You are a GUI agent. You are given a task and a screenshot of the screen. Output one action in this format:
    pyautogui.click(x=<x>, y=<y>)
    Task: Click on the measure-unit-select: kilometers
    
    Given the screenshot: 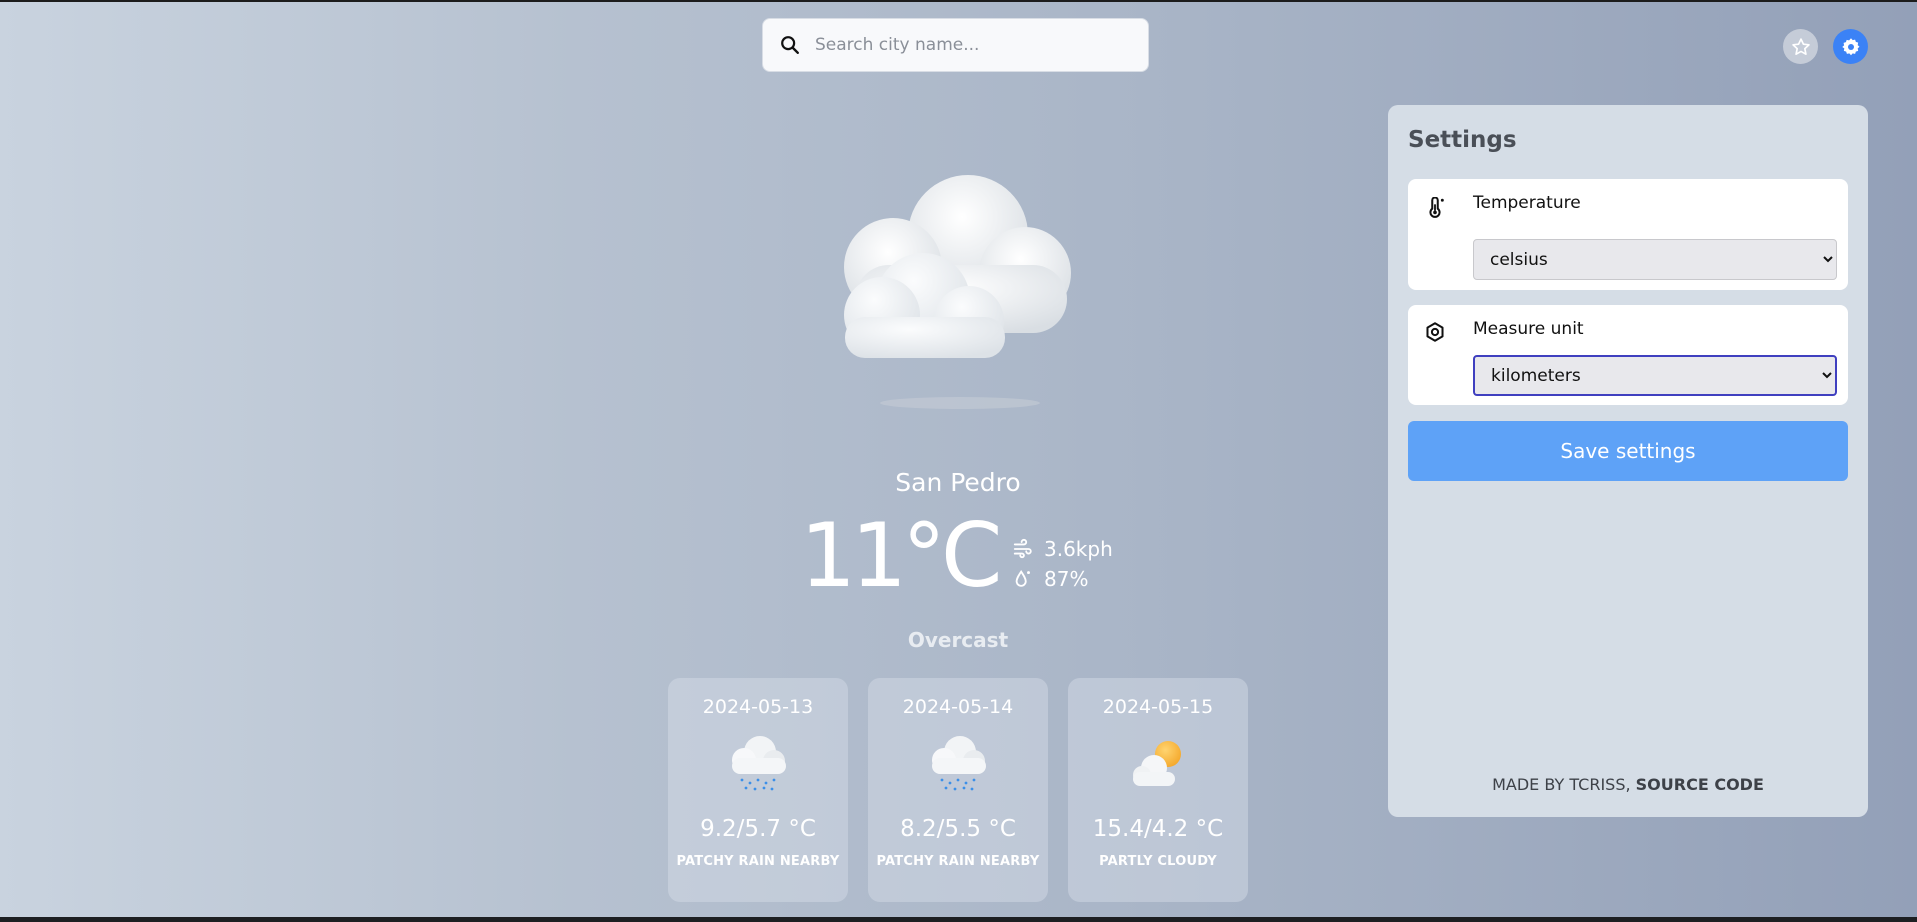 What is the action you would take?
    pyautogui.click(x=1655, y=375)
    